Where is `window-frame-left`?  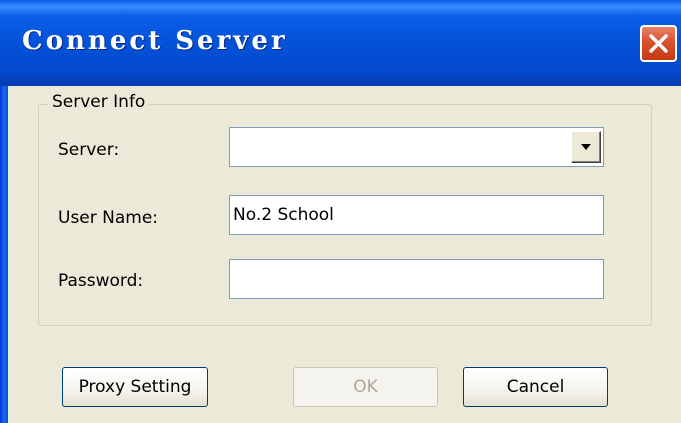
window-frame-left is located at coordinates (4, 254).